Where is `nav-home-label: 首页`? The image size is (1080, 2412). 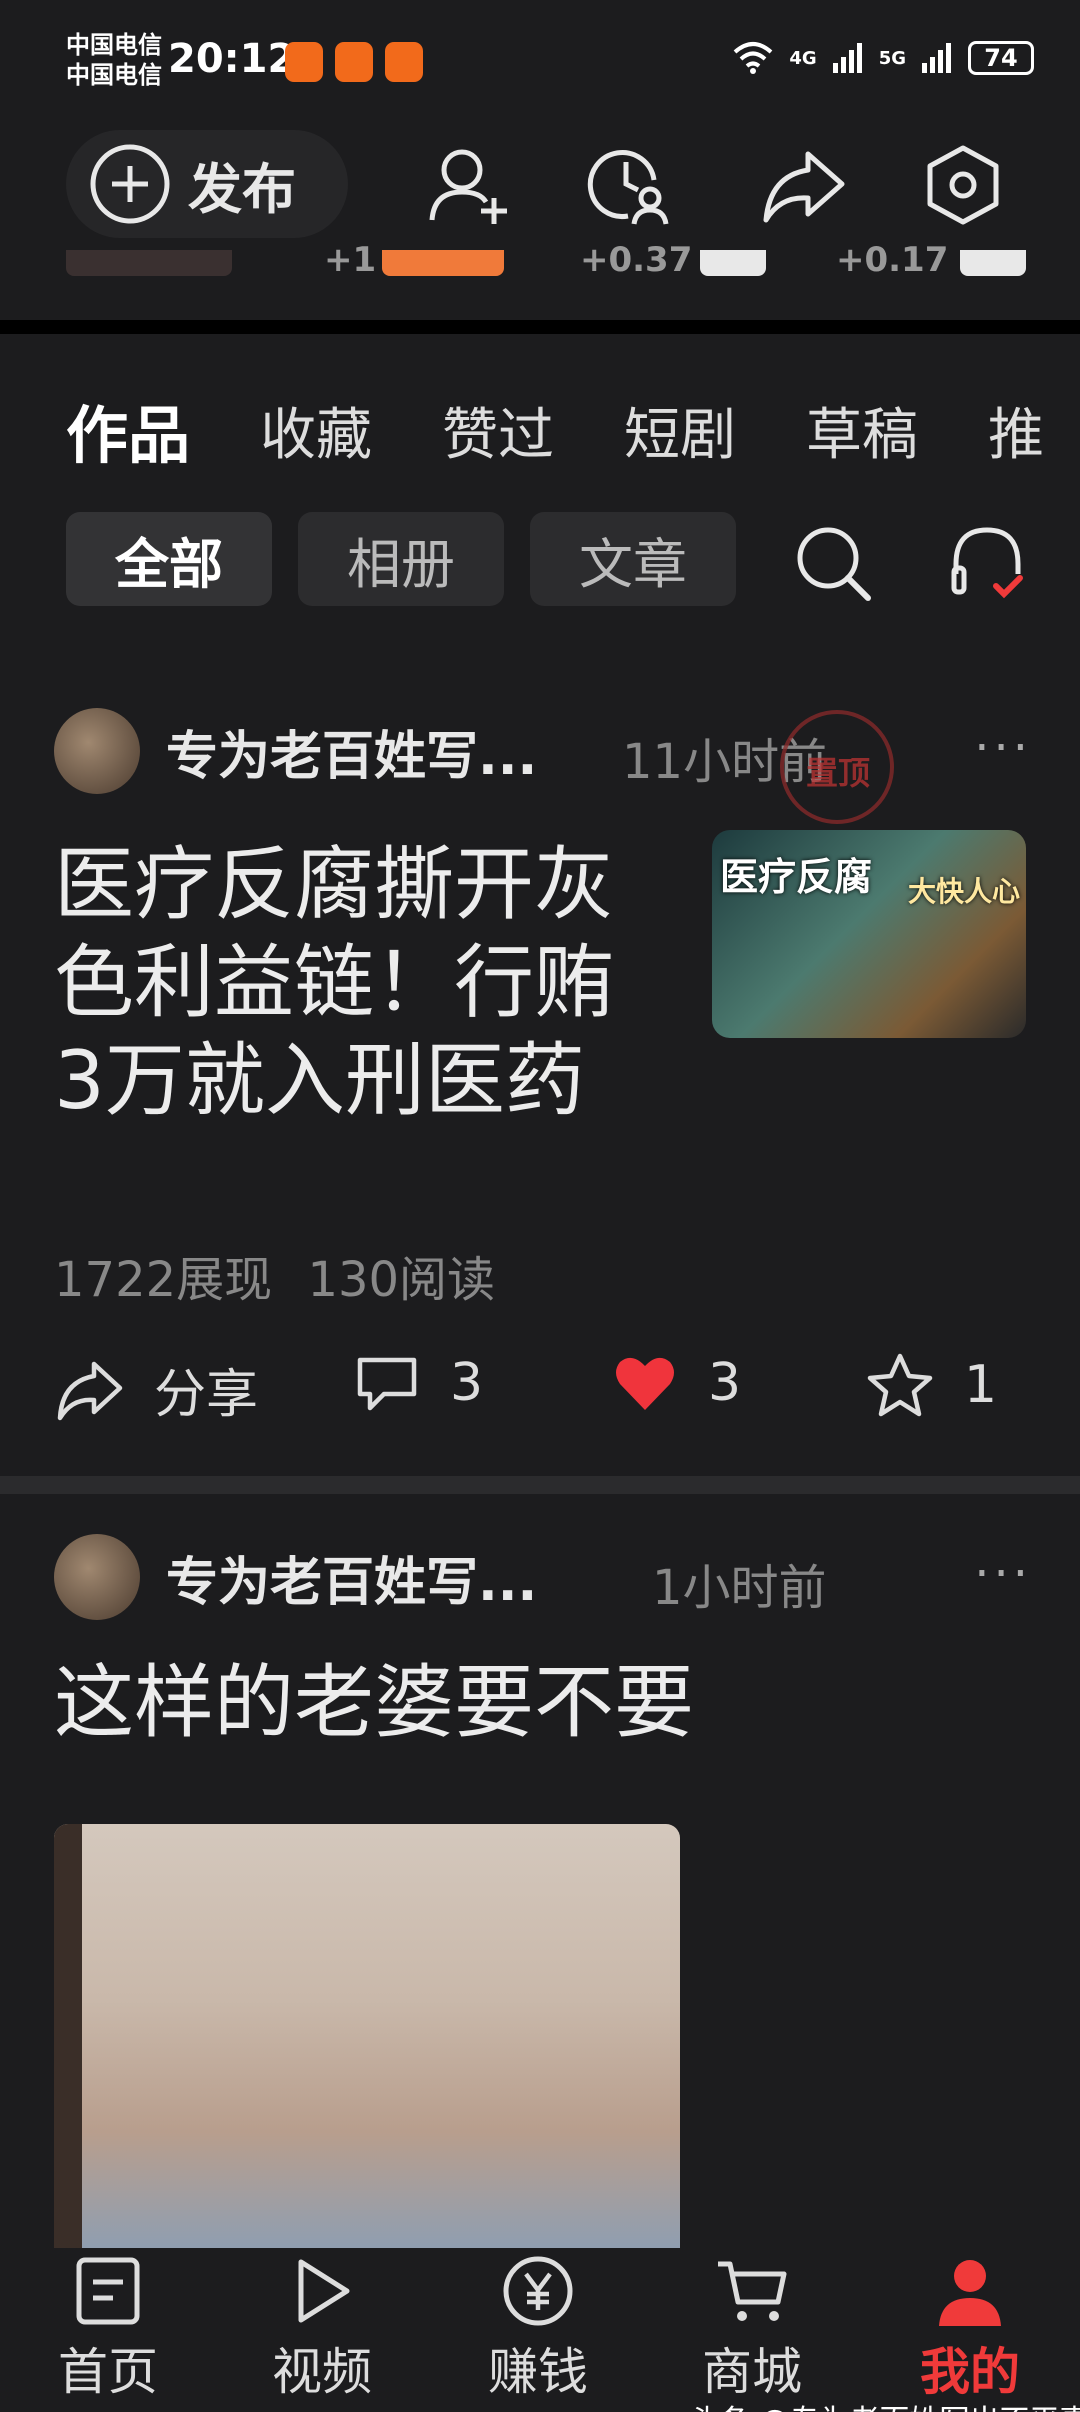 nav-home-label: 首页 is located at coordinates (108, 2372).